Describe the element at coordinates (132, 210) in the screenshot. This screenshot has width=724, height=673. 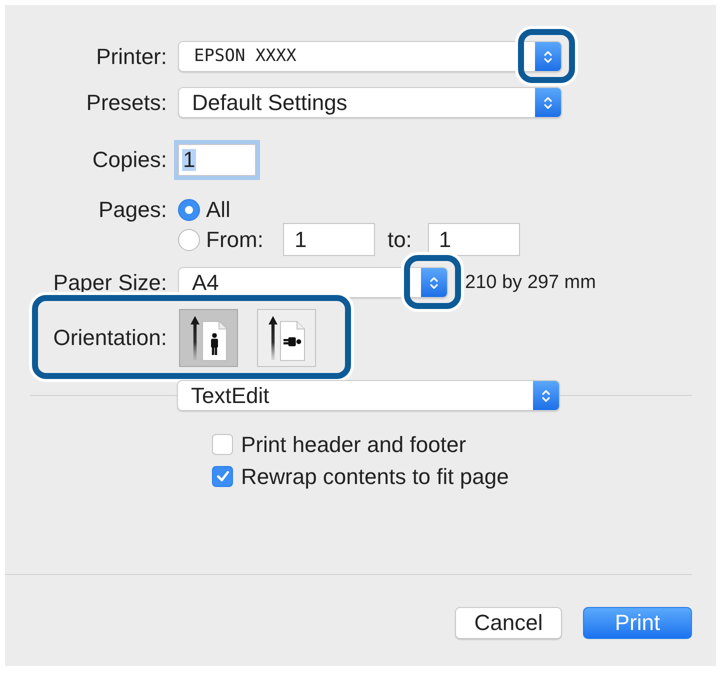
I see `field-label: Pages:` at that location.